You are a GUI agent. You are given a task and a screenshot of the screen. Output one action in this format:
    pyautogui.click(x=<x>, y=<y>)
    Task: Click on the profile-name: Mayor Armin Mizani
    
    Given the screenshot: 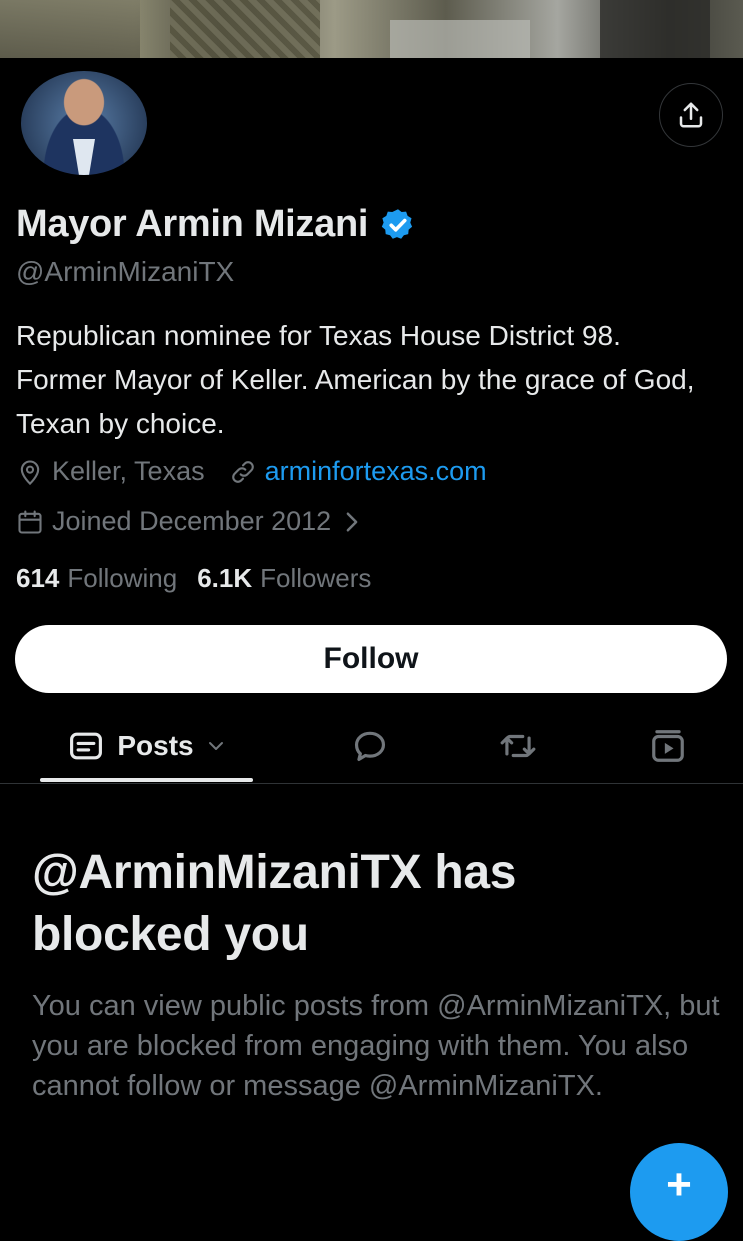 What is the action you would take?
    pyautogui.click(x=192, y=224)
    